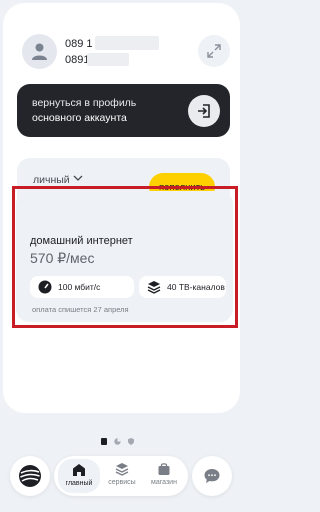 This screenshot has height=512, width=320. Describe the element at coordinates (79, 483) in the screenshot. I see `nav-home-label: главный` at that location.